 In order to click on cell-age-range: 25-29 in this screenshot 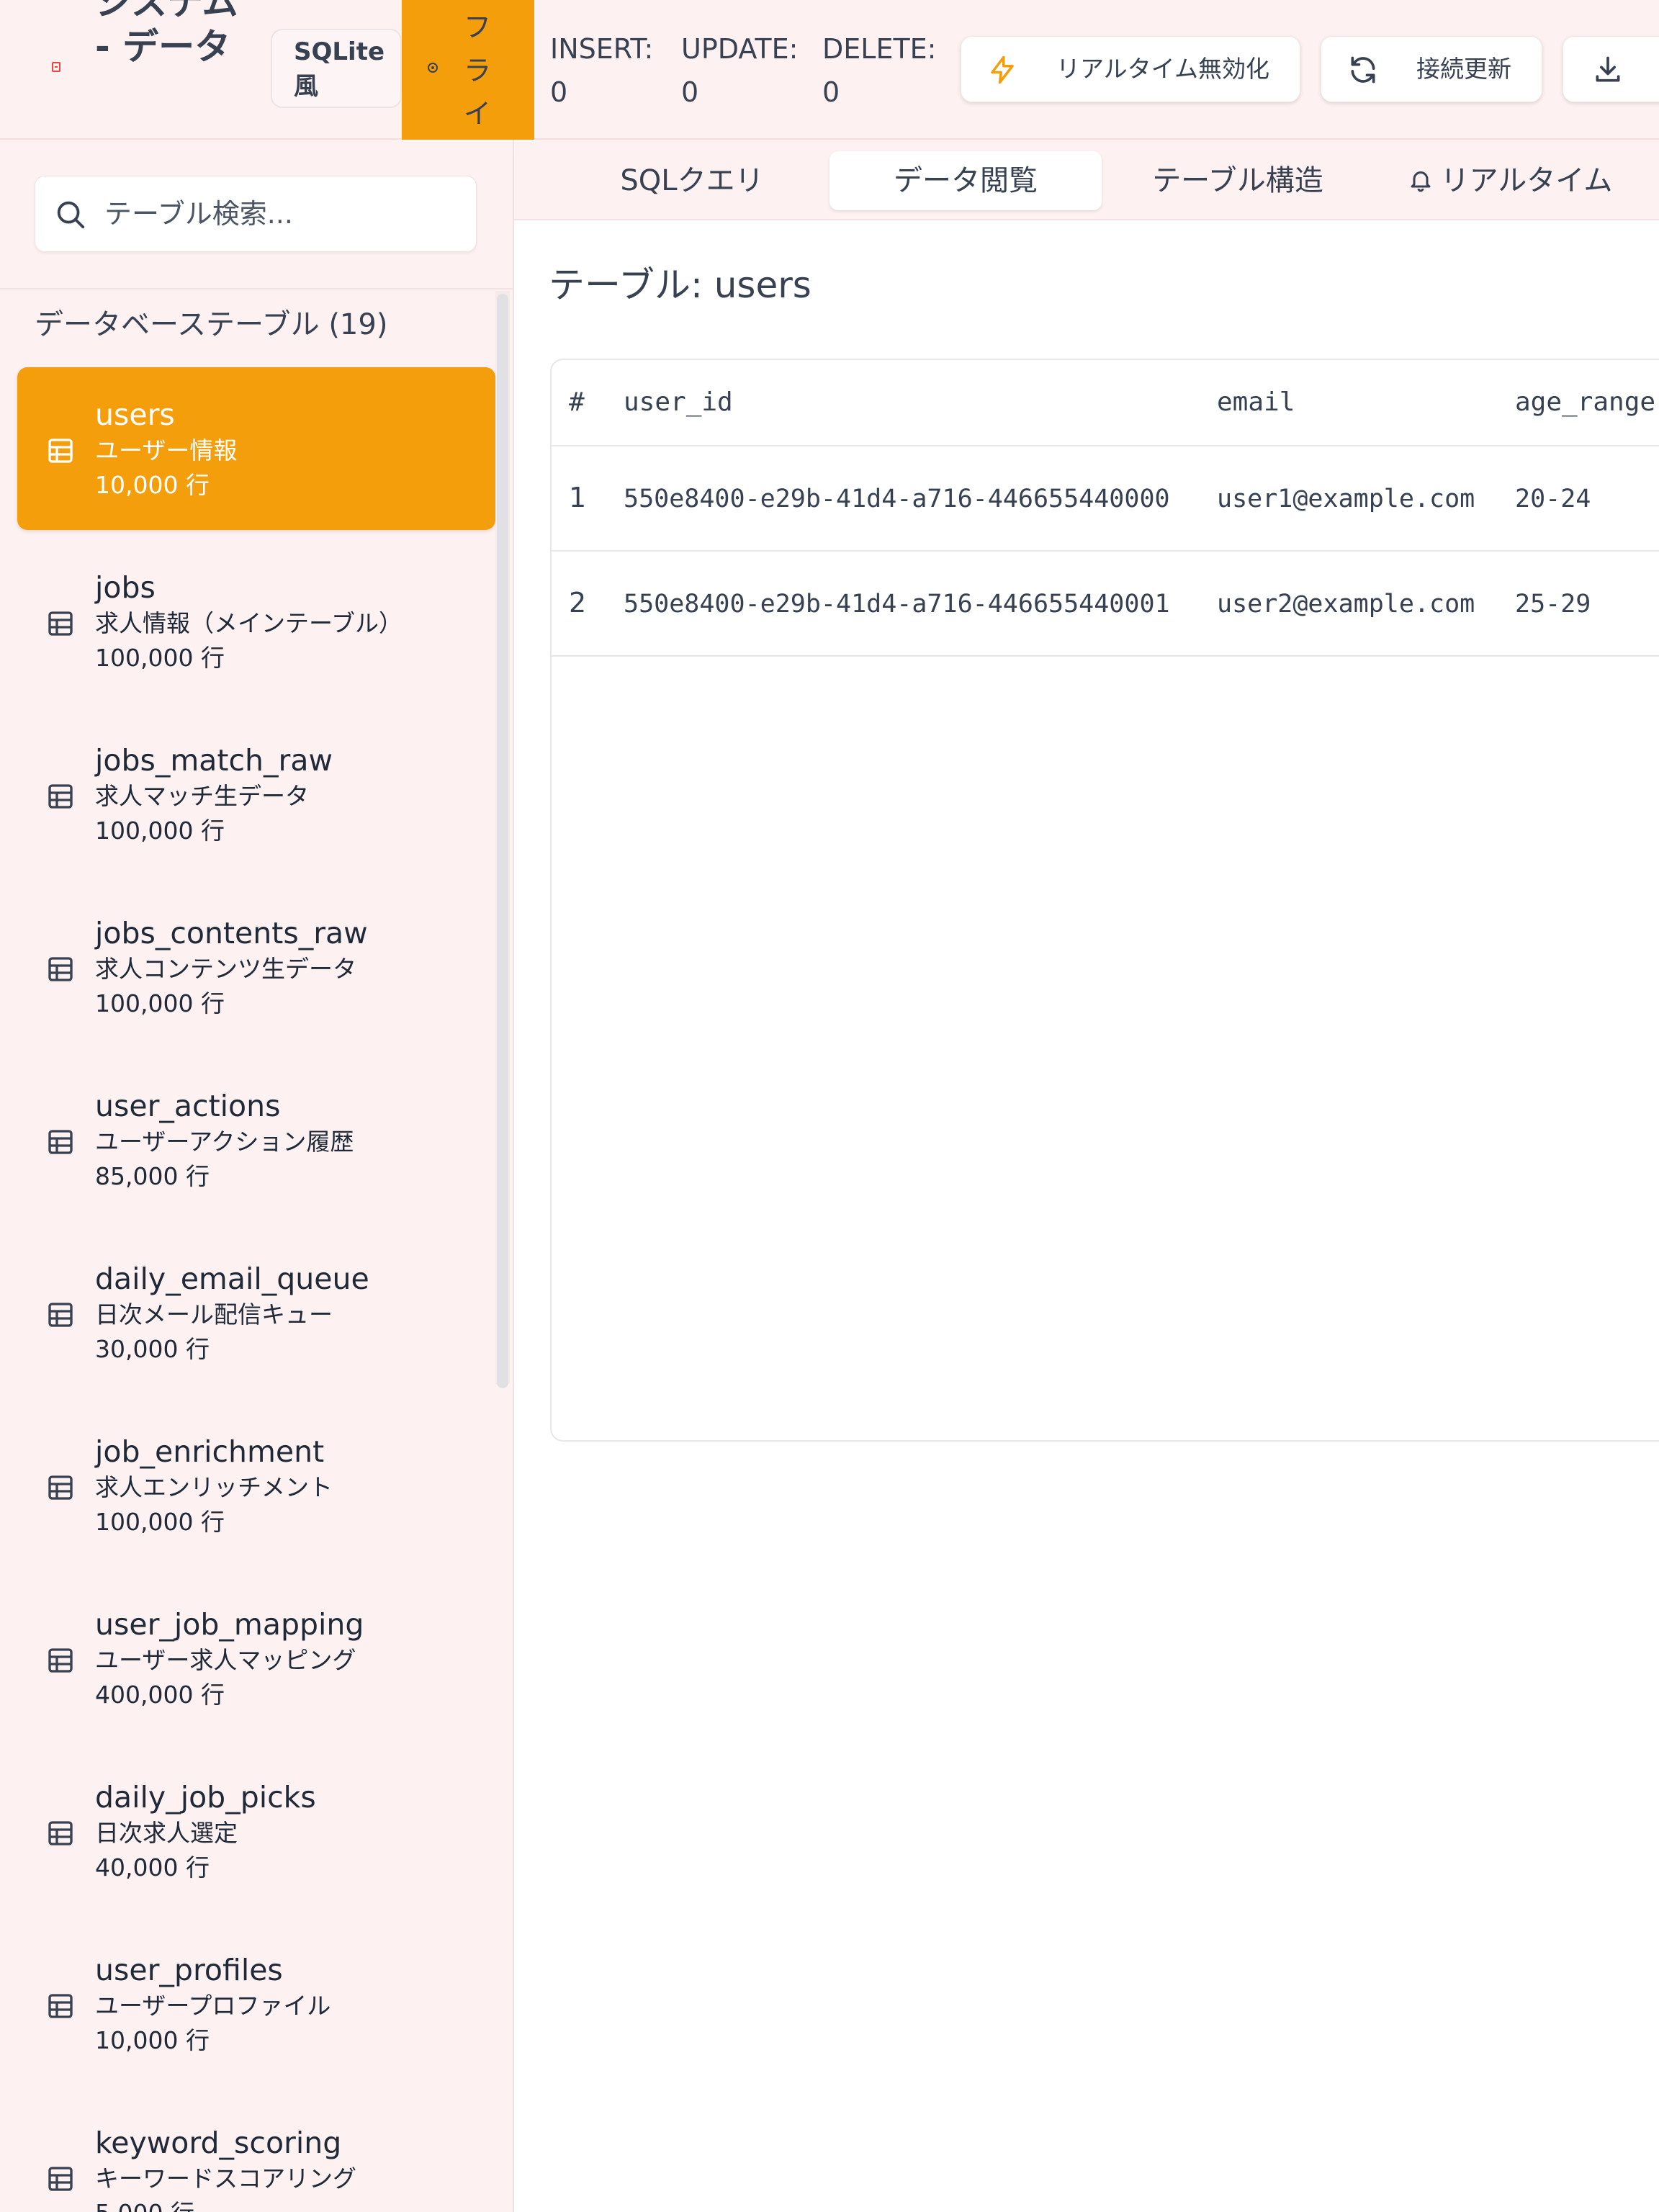, I will do `click(1553, 604)`.